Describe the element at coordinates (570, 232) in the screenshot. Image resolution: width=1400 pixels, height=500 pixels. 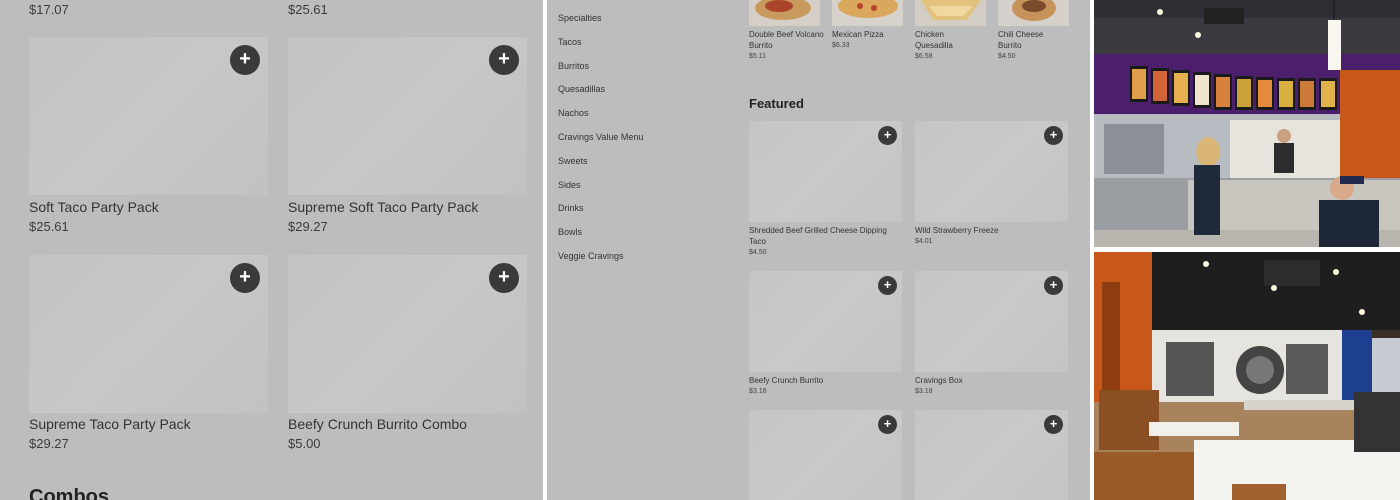
I see `nav-item-bowls: Bowls` at that location.